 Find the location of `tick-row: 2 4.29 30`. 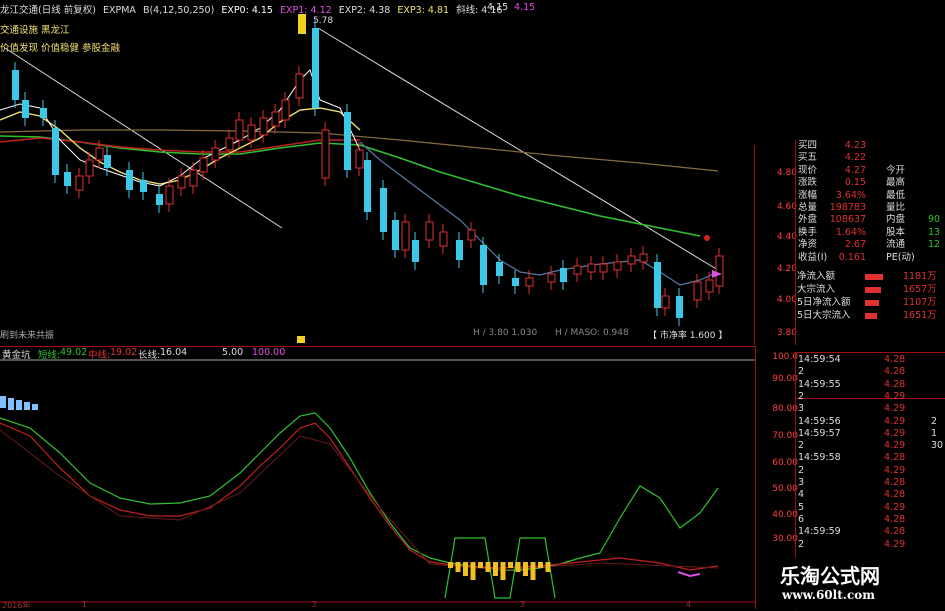

tick-row: 2 4.29 30 is located at coordinates (870, 446).